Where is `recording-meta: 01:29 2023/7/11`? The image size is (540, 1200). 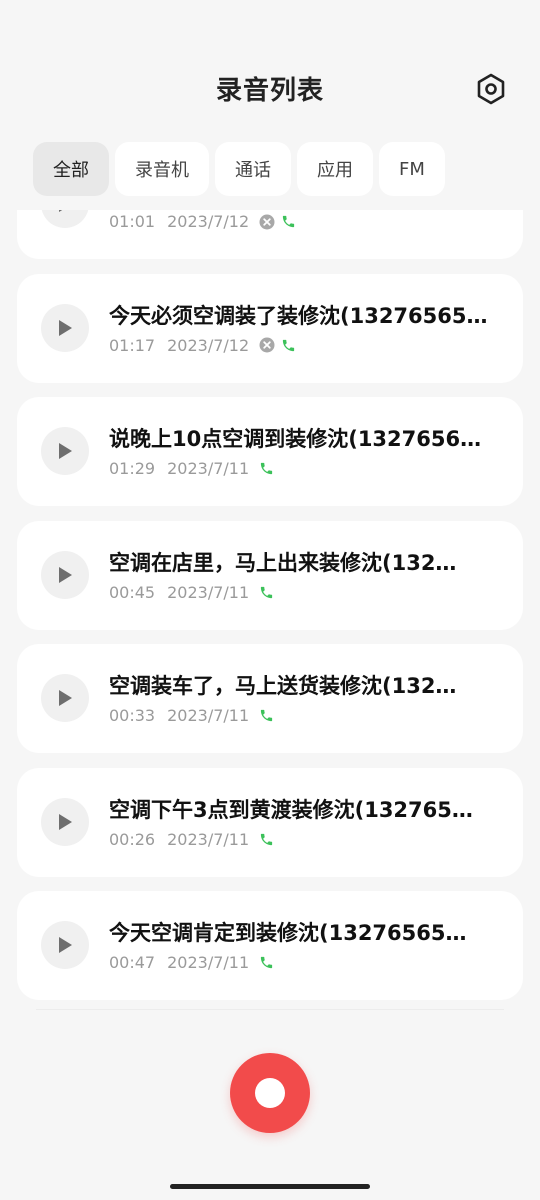
recording-meta: 01:29 2023/7/11 is located at coordinates (191, 468).